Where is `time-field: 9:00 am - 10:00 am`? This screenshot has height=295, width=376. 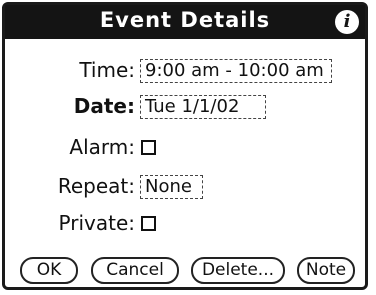
time-field: 9:00 am - 10:00 am is located at coordinates (236, 71).